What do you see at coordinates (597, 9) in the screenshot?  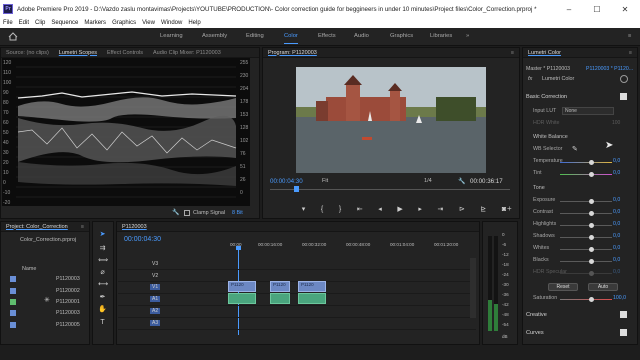 I see `maximize-button: ☐` at bounding box center [597, 9].